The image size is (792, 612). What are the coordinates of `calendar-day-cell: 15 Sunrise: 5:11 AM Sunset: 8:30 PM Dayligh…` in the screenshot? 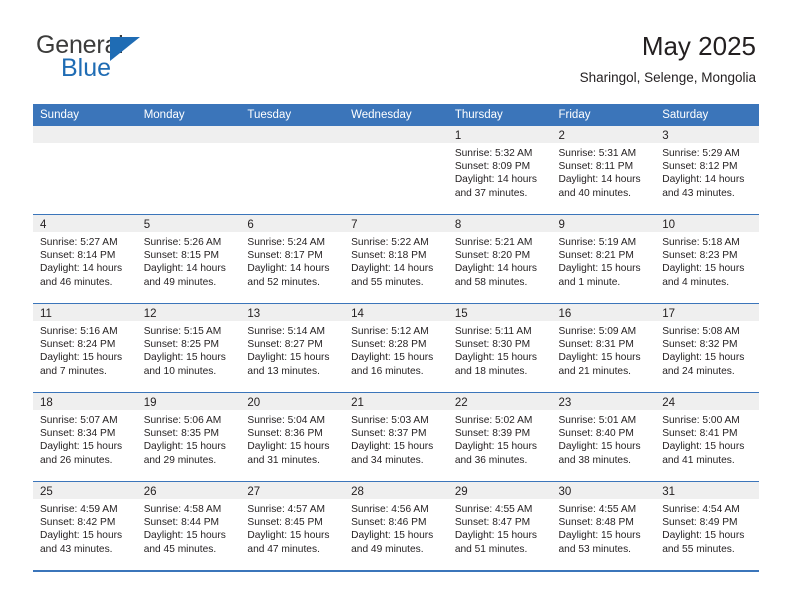 It's located at (499, 348).